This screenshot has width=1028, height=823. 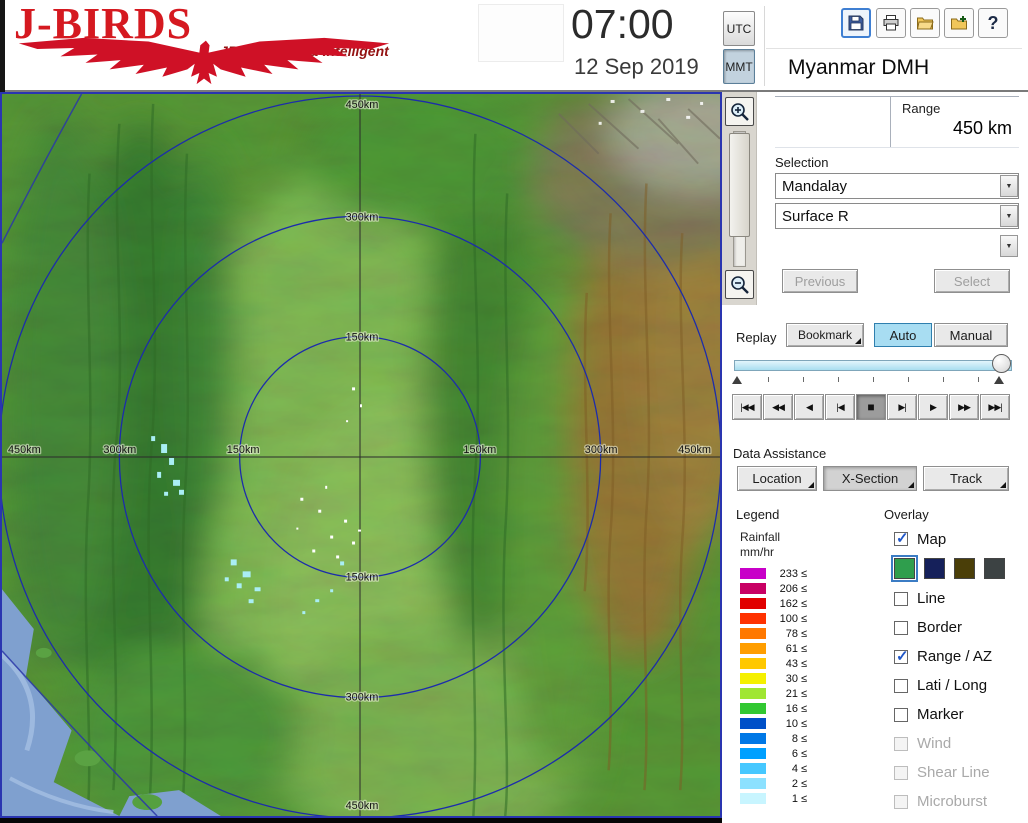 I want to click on playback-button: ■, so click(x=871, y=407).